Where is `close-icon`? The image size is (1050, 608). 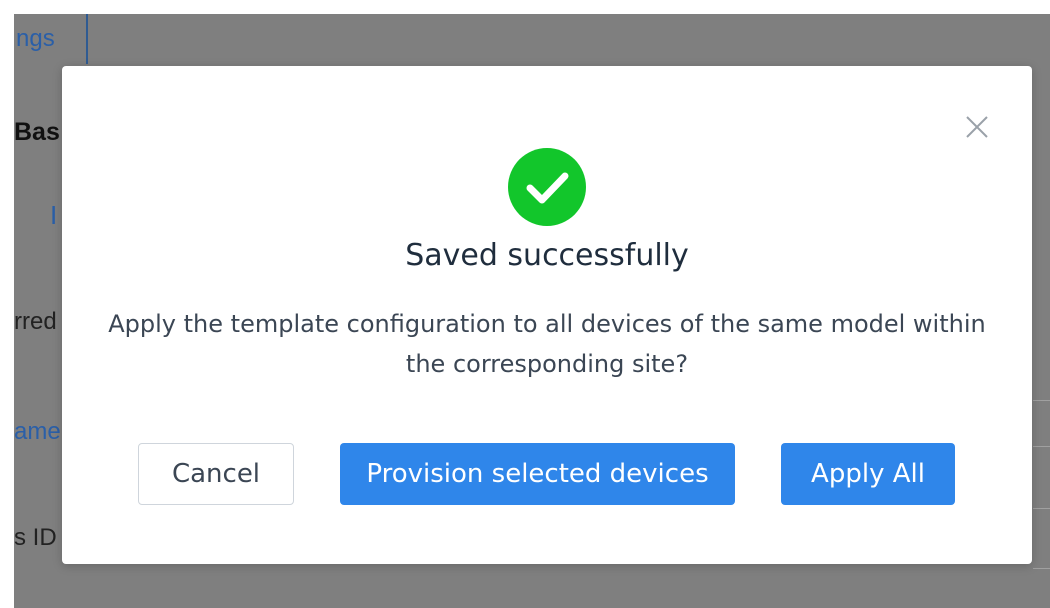 close-icon is located at coordinates (977, 127).